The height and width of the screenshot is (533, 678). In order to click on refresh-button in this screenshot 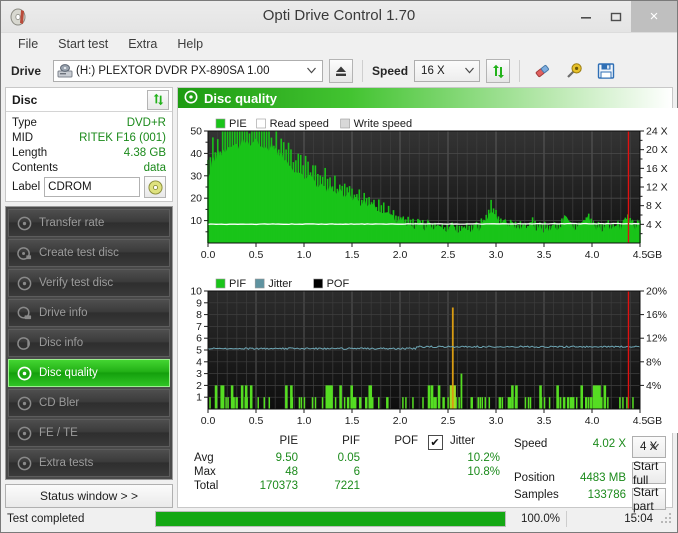, I will do `click(498, 71)`.